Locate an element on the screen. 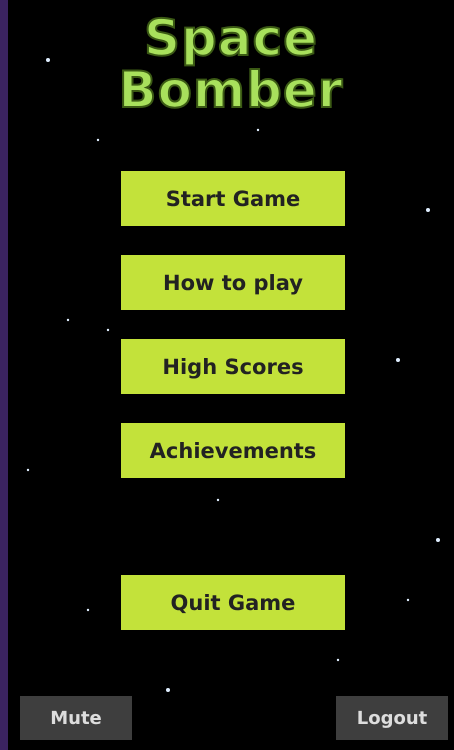 Image resolution: width=454 pixels, height=750 pixels. menu-button: Quit Game is located at coordinates (233, 602).